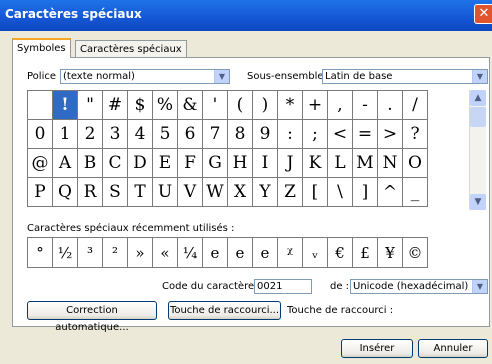 Image resolution: width=492 pixels, height=364 pixels. I want to click on symbol-cell: L, so click(340, 163).